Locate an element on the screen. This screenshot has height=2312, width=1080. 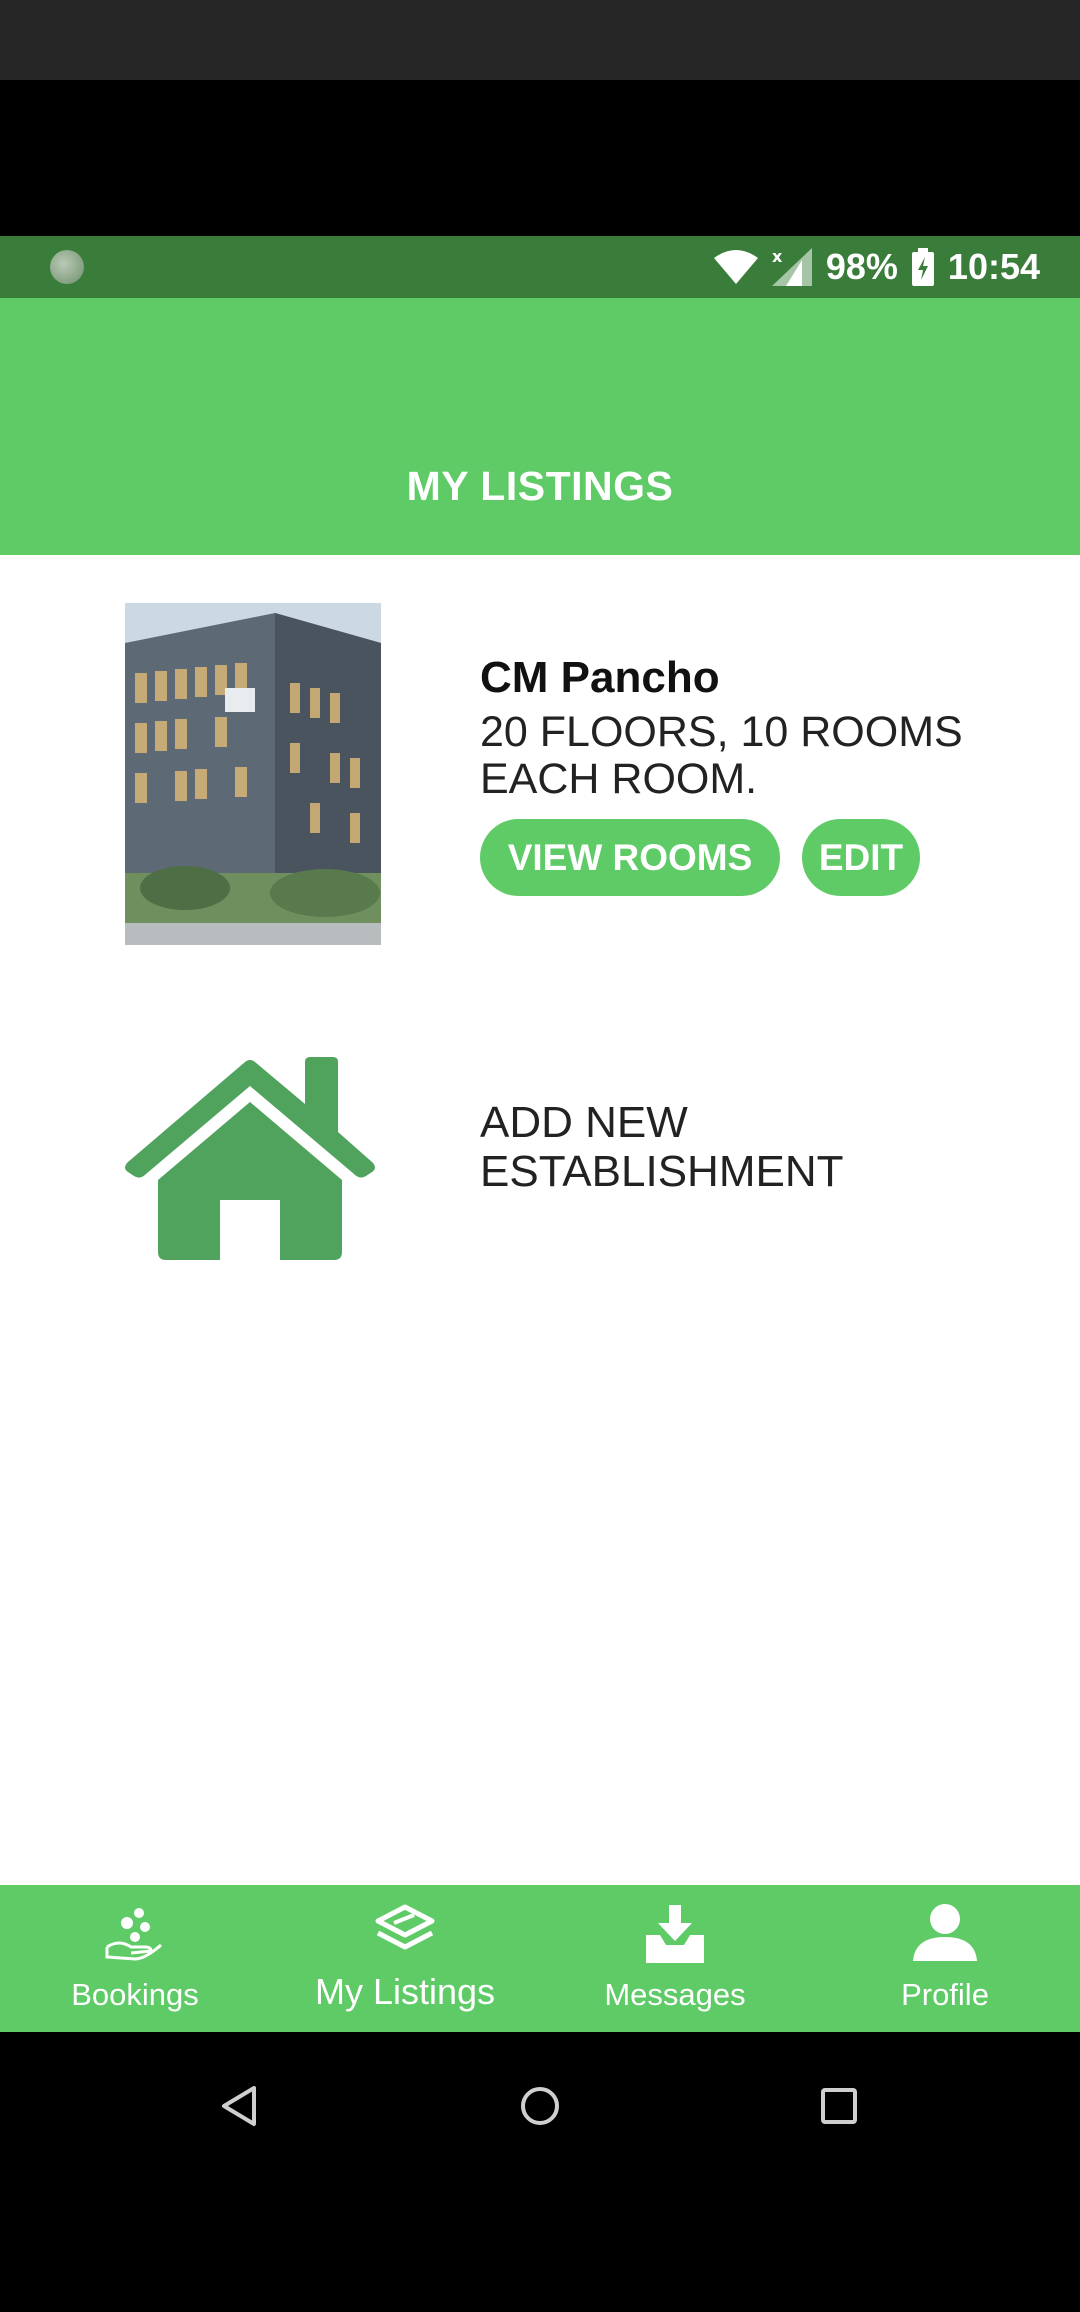
listing-photo is located at coordinates (253, 774).